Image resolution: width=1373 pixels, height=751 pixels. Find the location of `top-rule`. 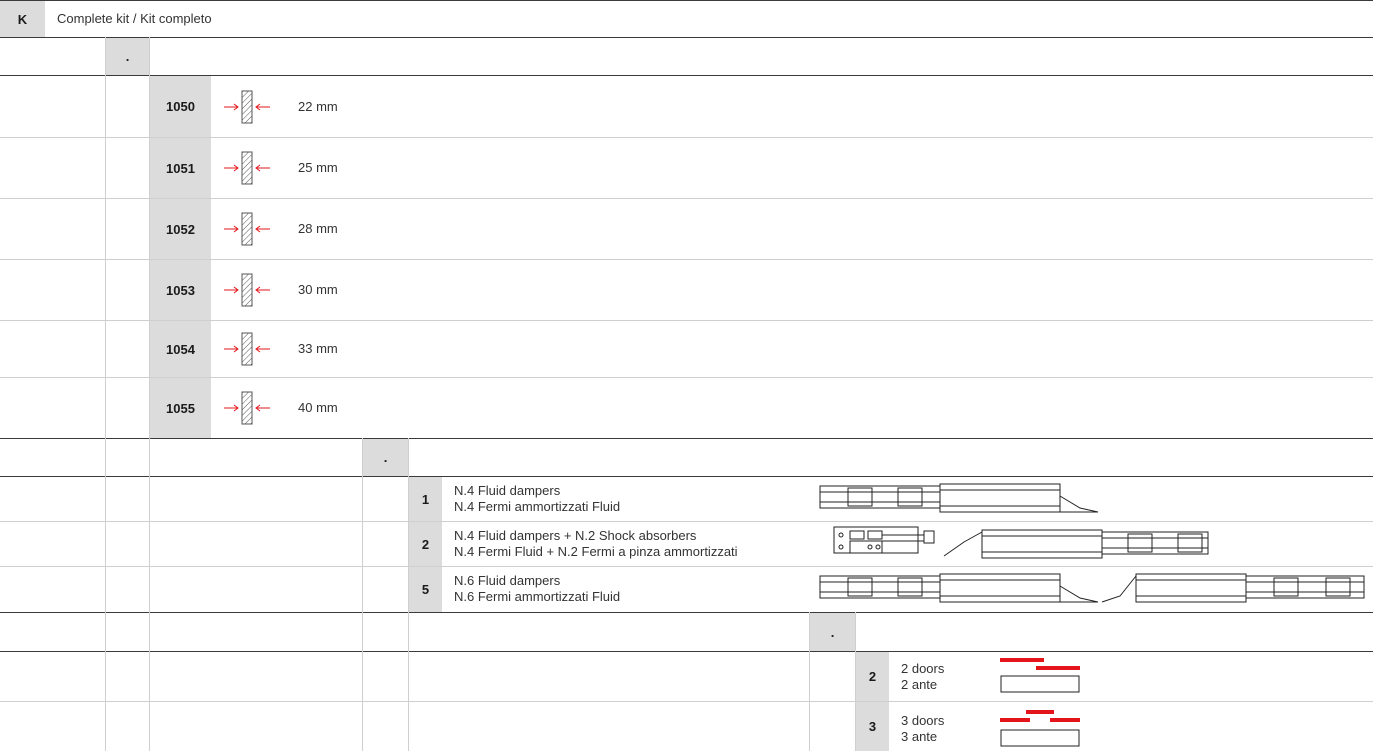

top-rule is located at coordinates (686, 0).